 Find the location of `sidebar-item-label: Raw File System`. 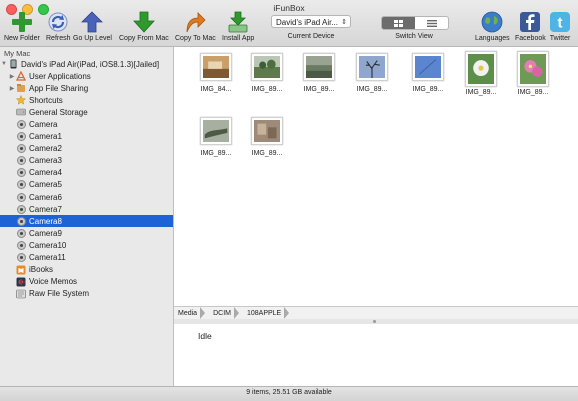

sidebar-item-label: Raw File System is located at coordinates (59, 294).